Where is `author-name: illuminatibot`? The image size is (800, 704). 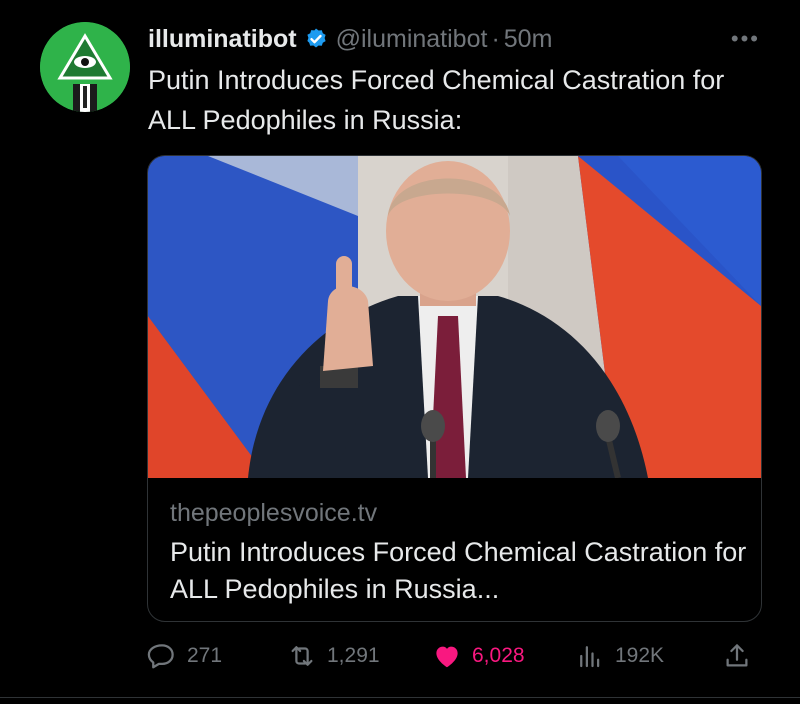 author-name: illuminatibot is located at coordinates (222, 39).